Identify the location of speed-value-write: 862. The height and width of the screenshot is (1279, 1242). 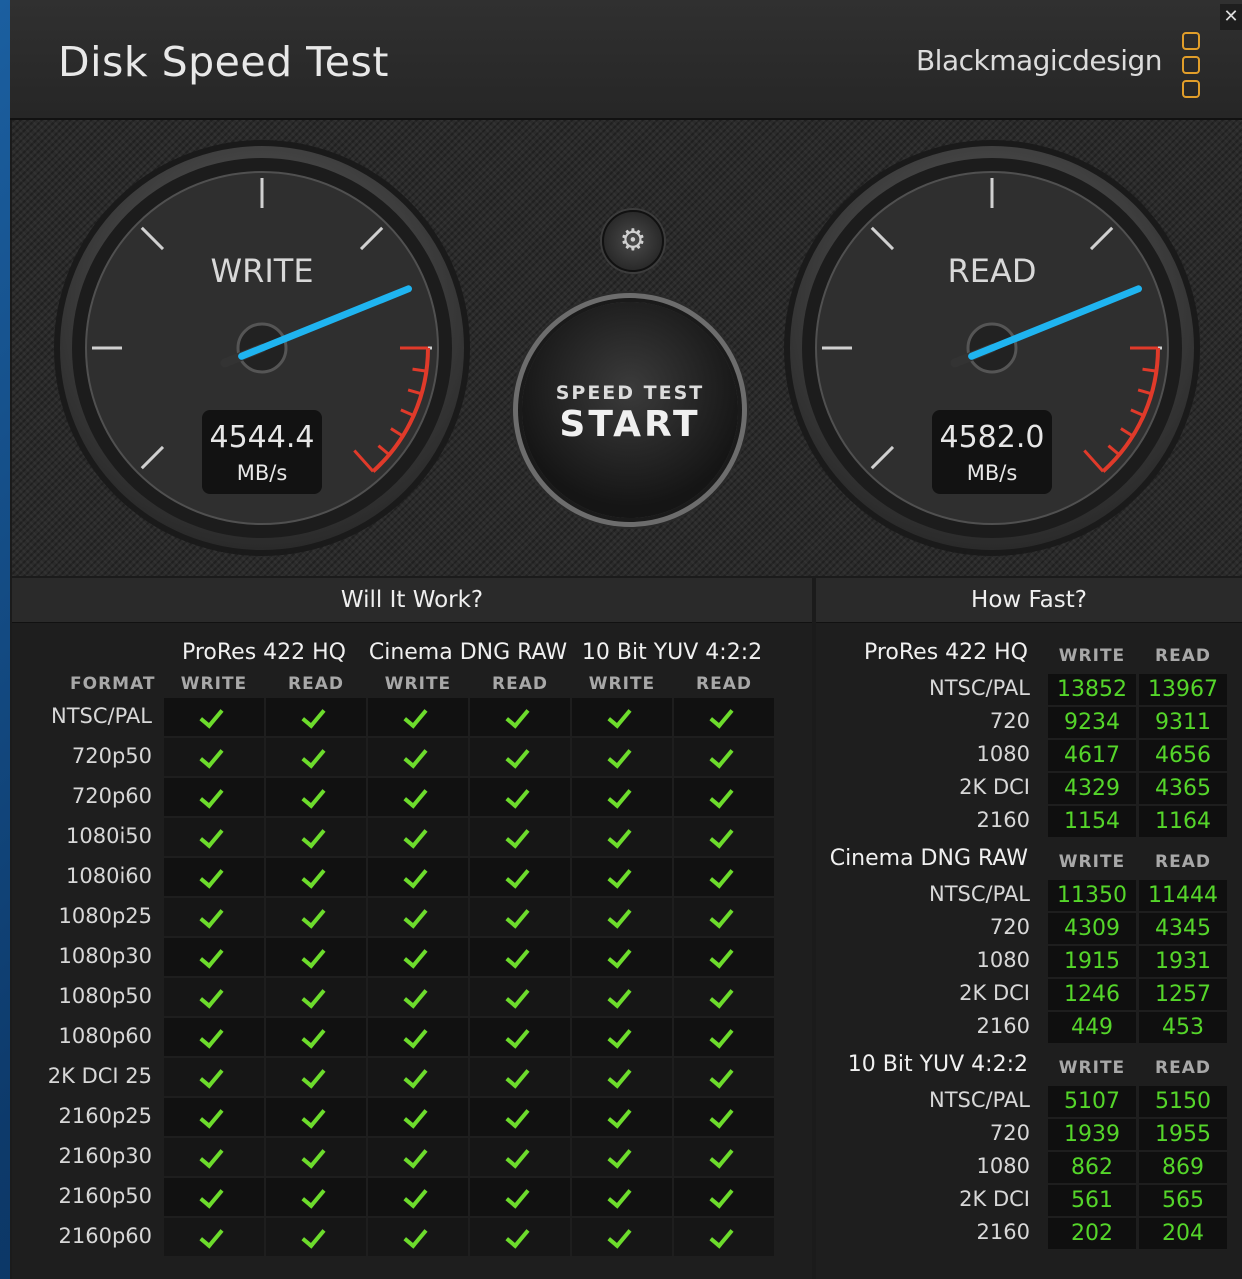
(1092, 1167).